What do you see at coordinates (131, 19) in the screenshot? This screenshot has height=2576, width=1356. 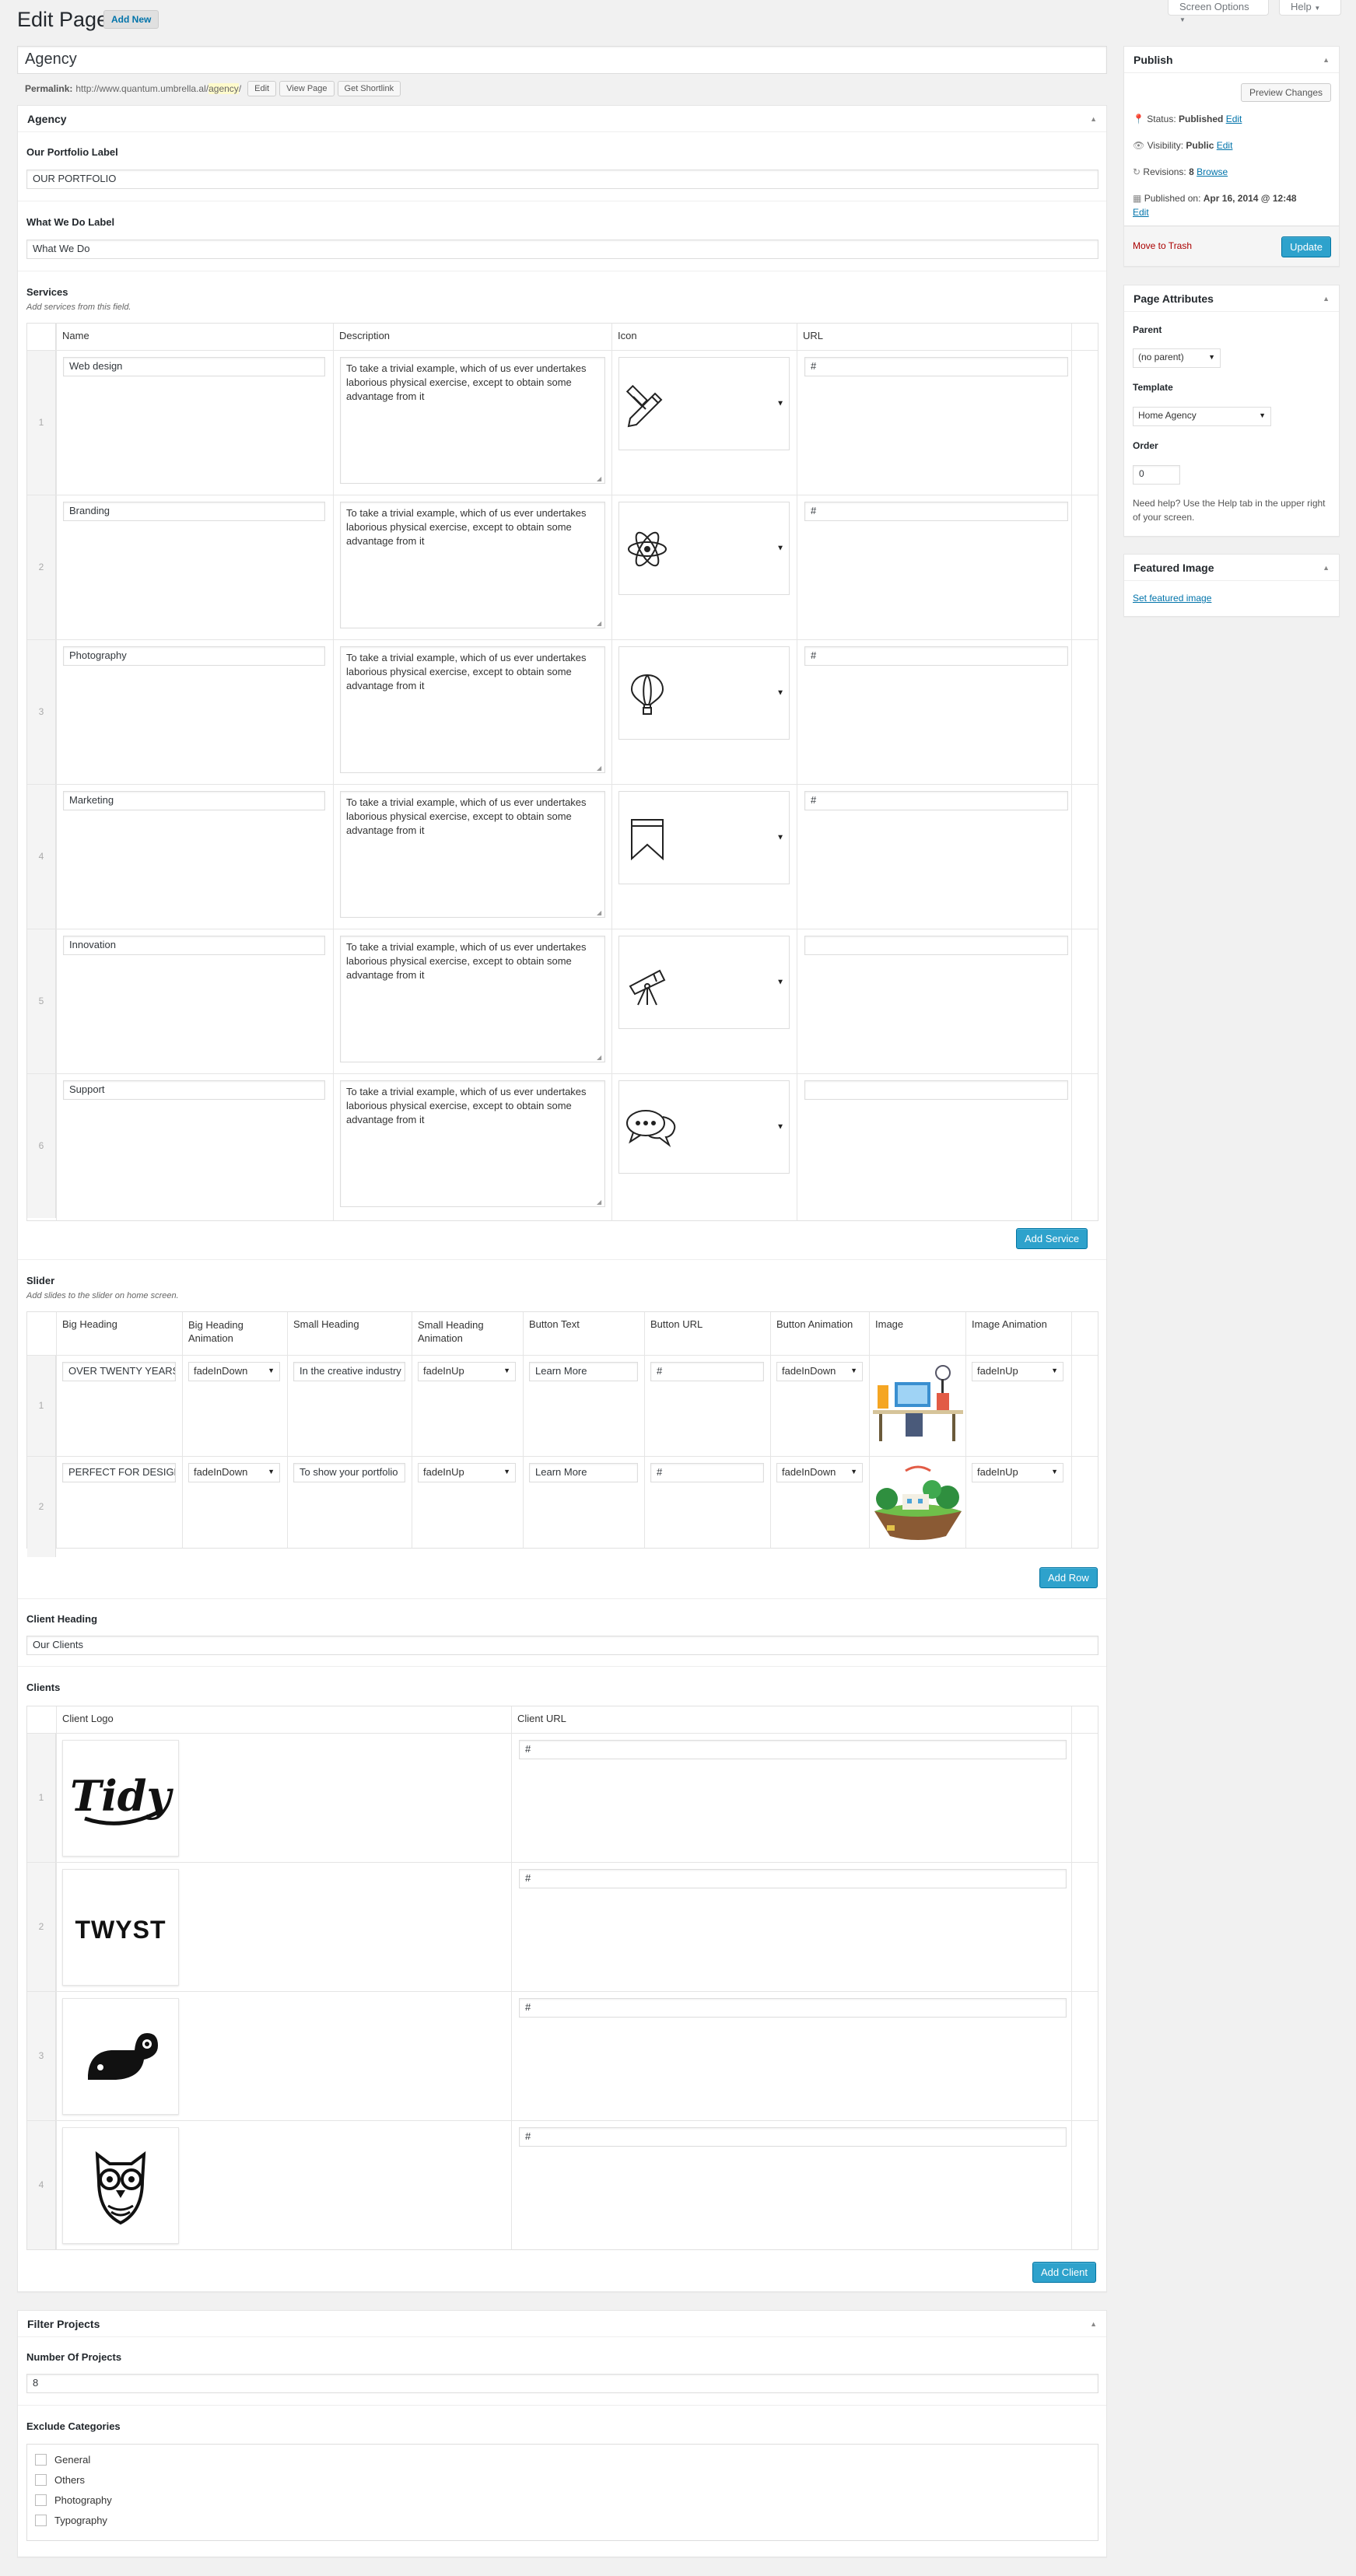 I see `add-new-button: Add New` at bounding box center [131, 19].